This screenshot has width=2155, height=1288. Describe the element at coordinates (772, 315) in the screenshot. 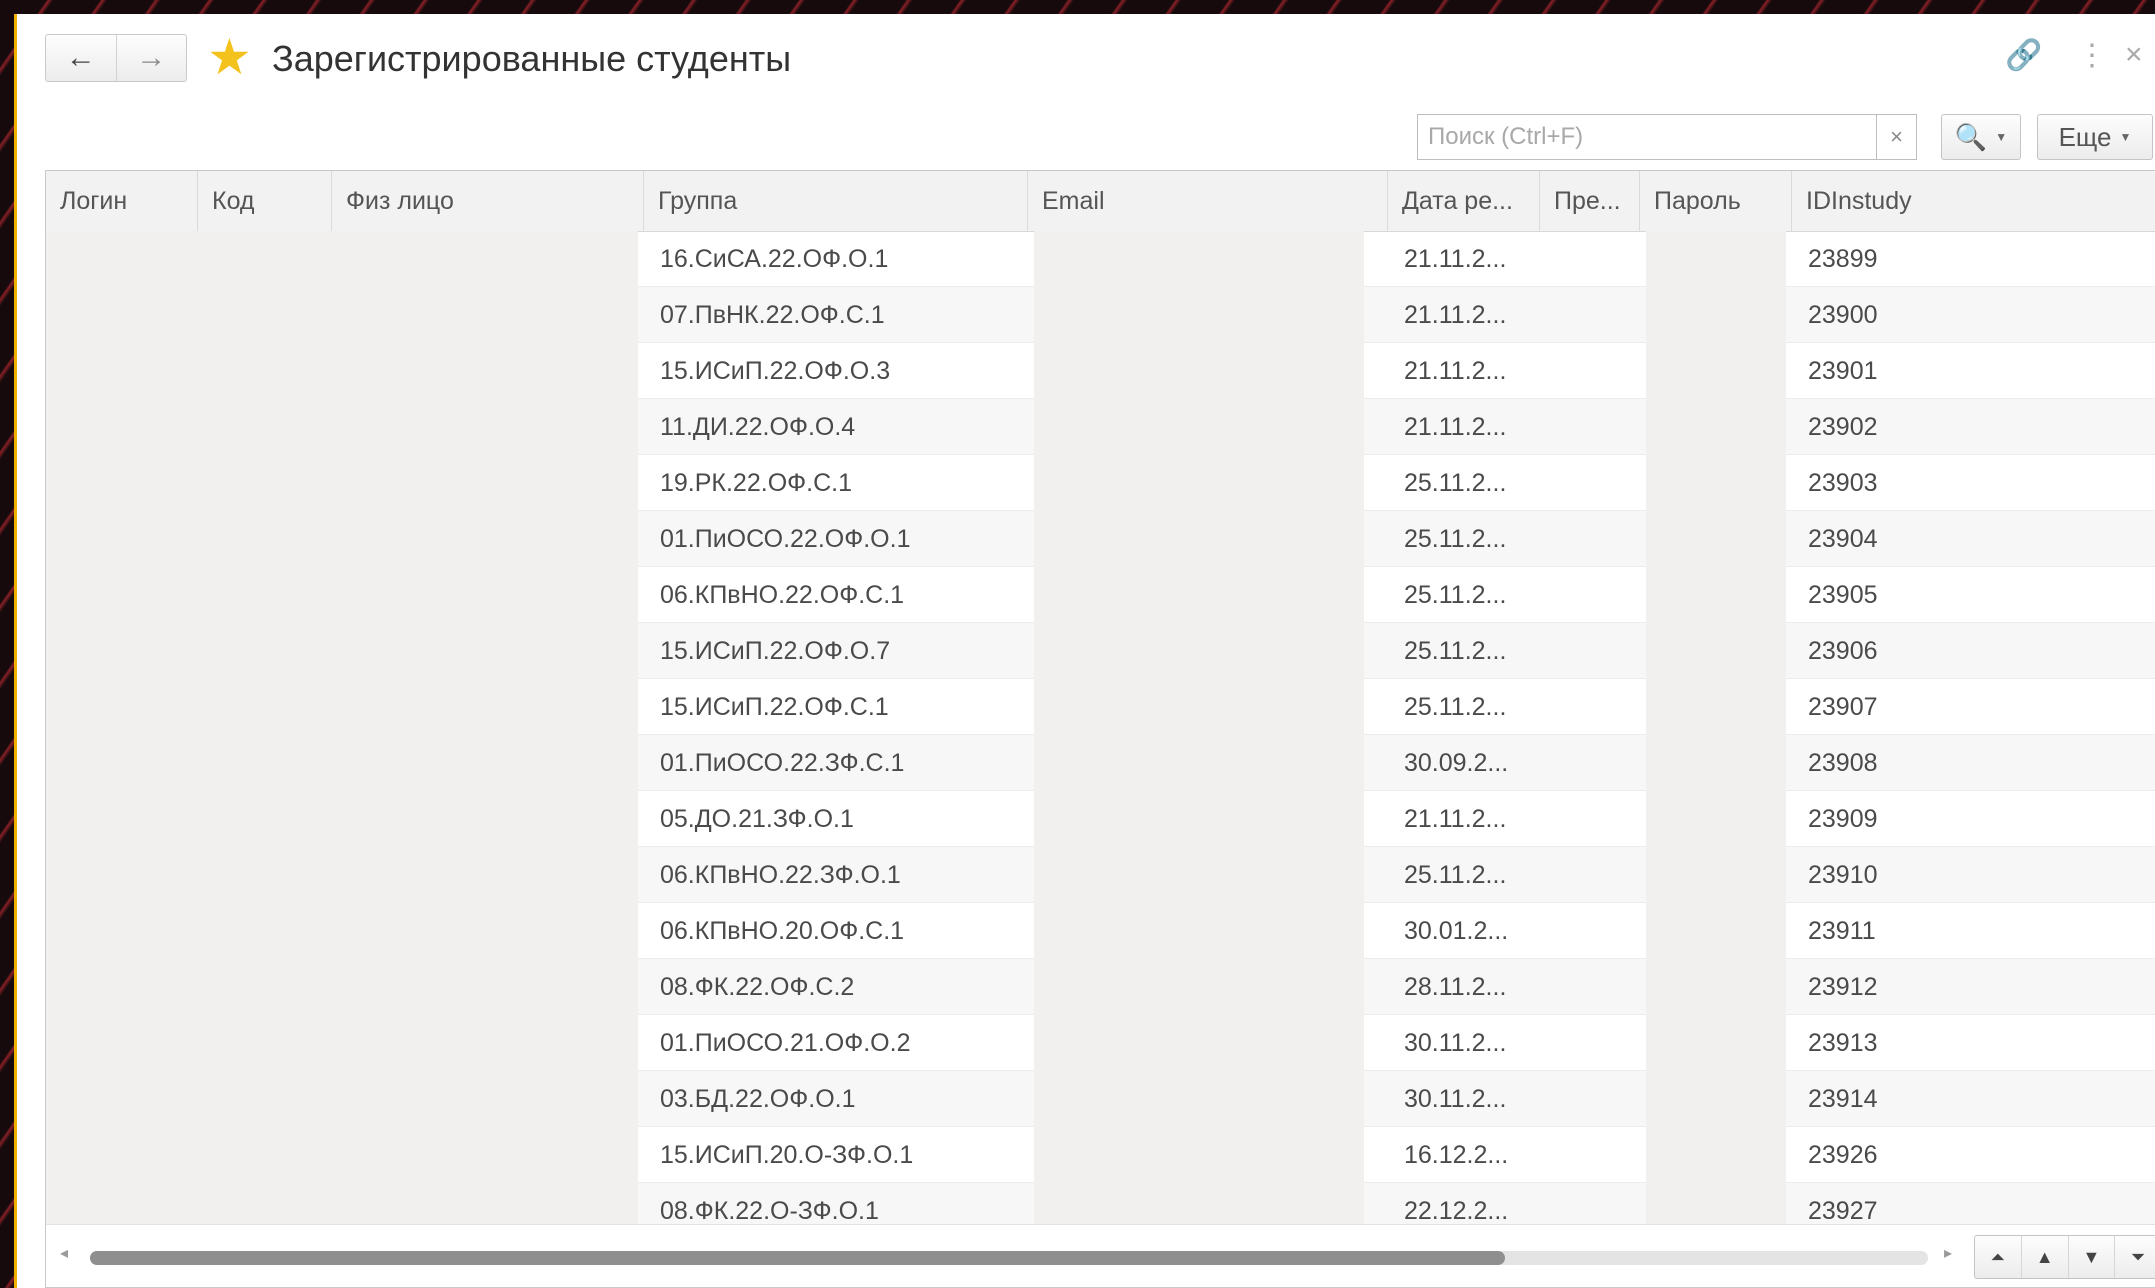

I see `cell-group: 07.ПвНК.22.ОФ.С.1` at that location.